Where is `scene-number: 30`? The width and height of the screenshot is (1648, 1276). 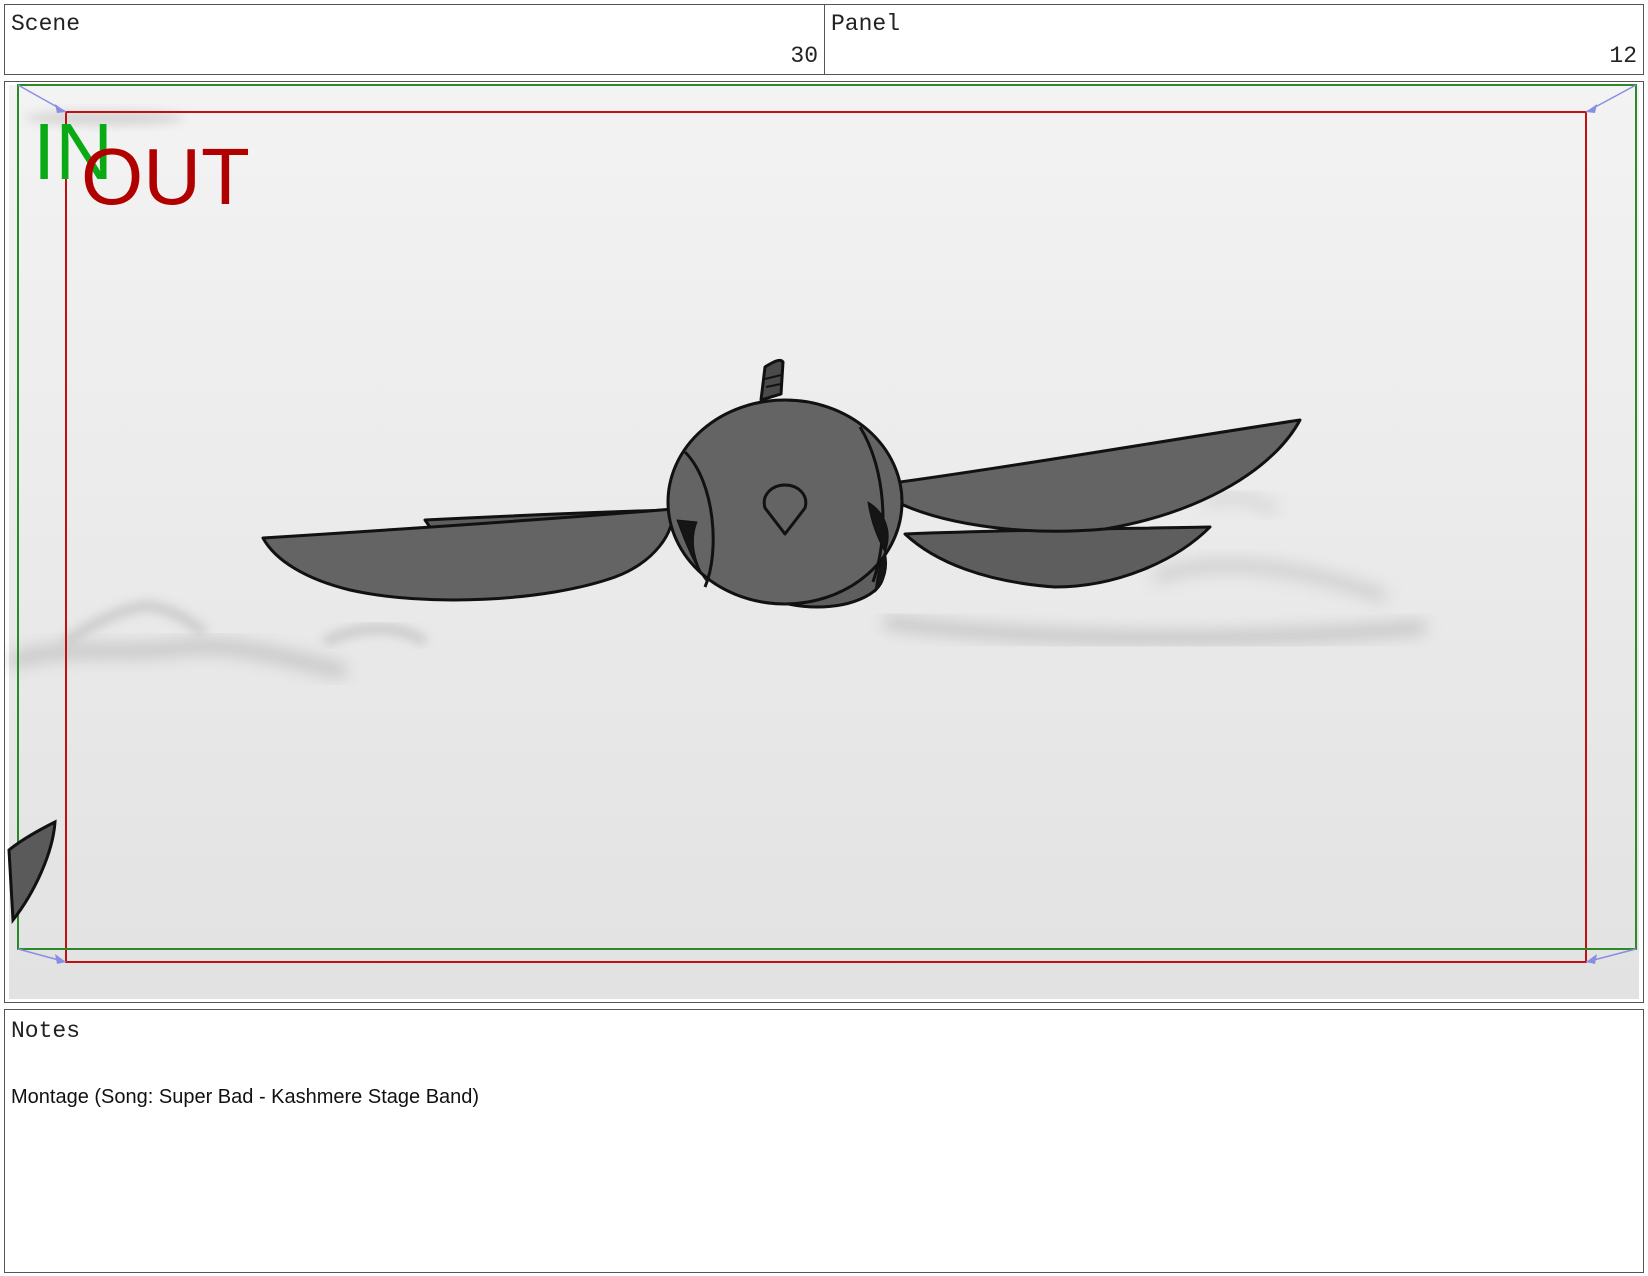
scene-number: 30 is located at coordinates (804, 56).